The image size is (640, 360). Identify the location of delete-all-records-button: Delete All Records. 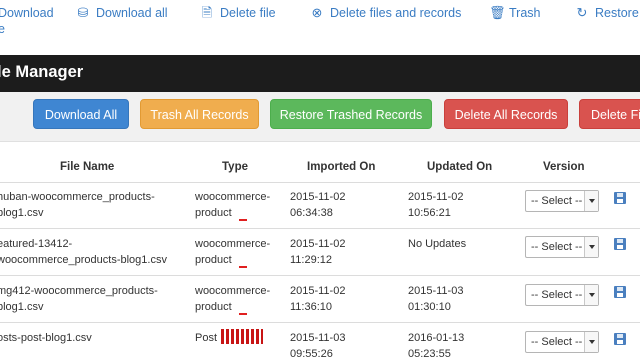
(506, 114).